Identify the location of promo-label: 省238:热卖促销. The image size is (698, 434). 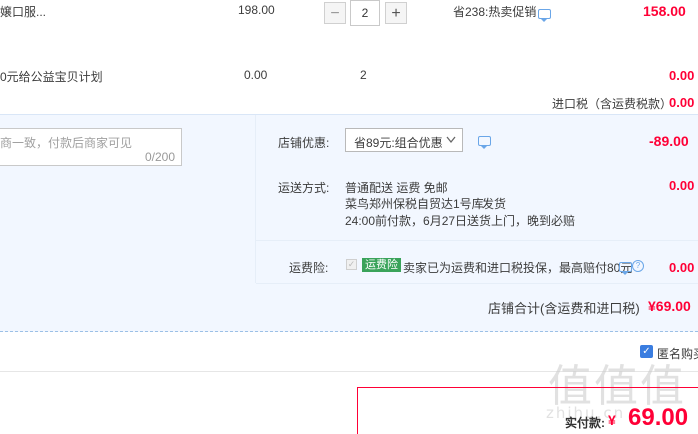
(495, 12).